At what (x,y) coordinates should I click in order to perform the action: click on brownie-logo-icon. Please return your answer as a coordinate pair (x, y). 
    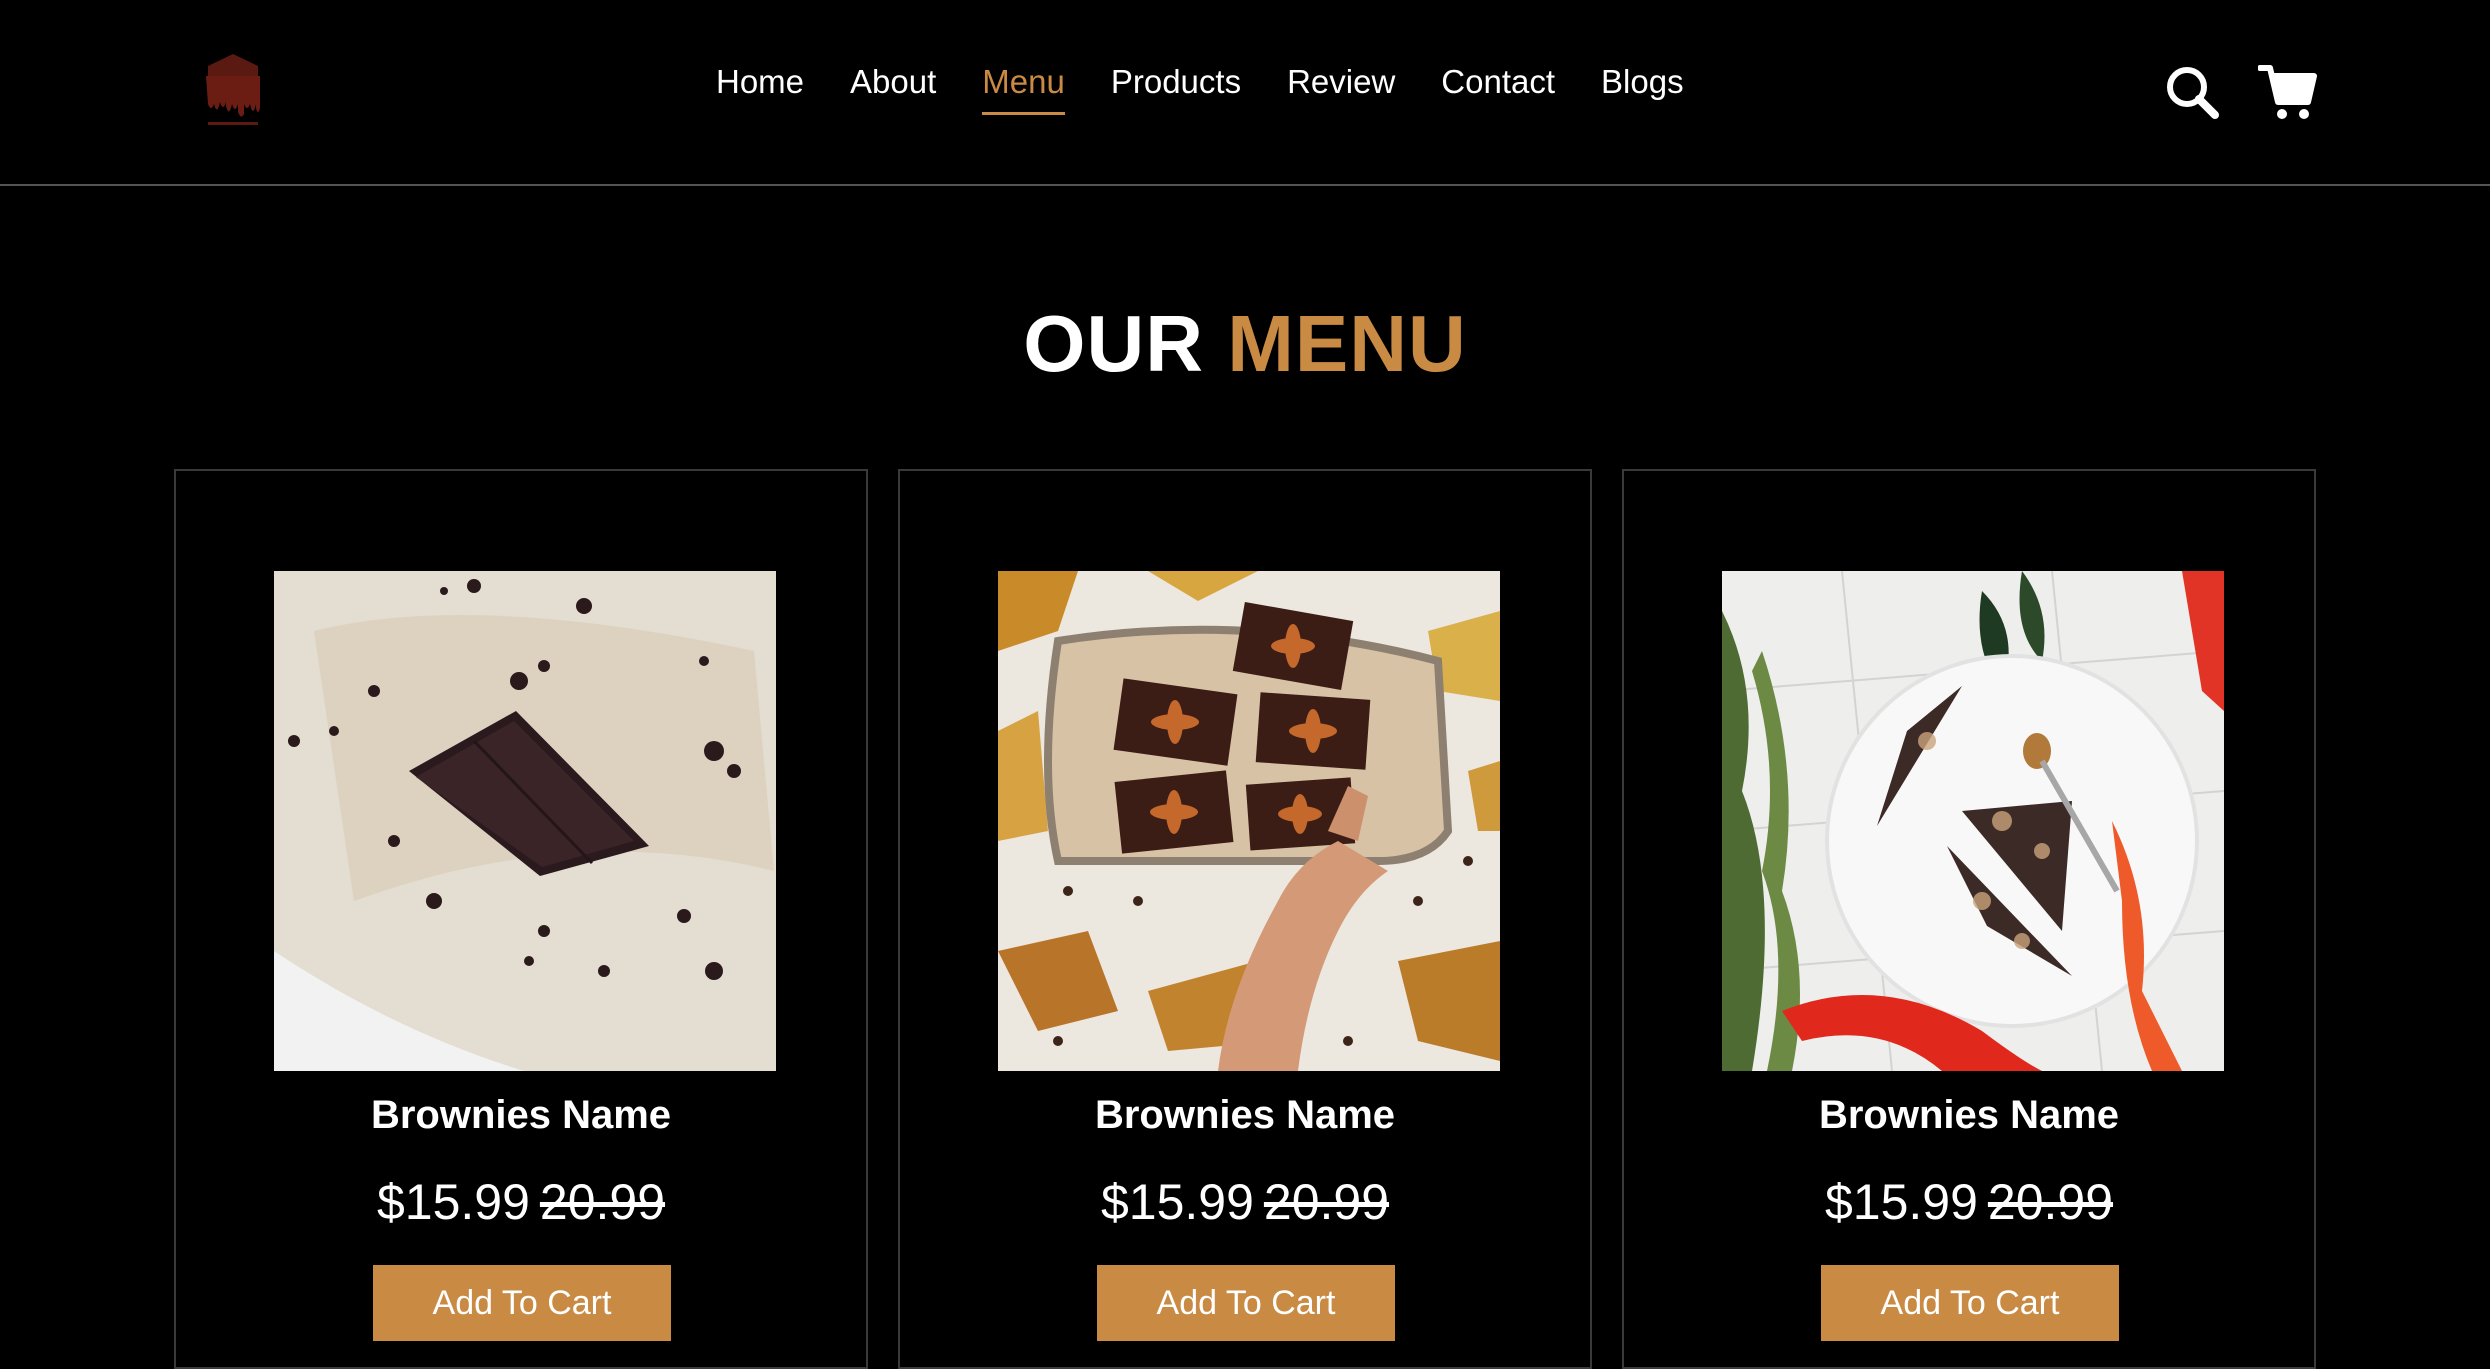
    Looking at the image, I should click on (233, 90).